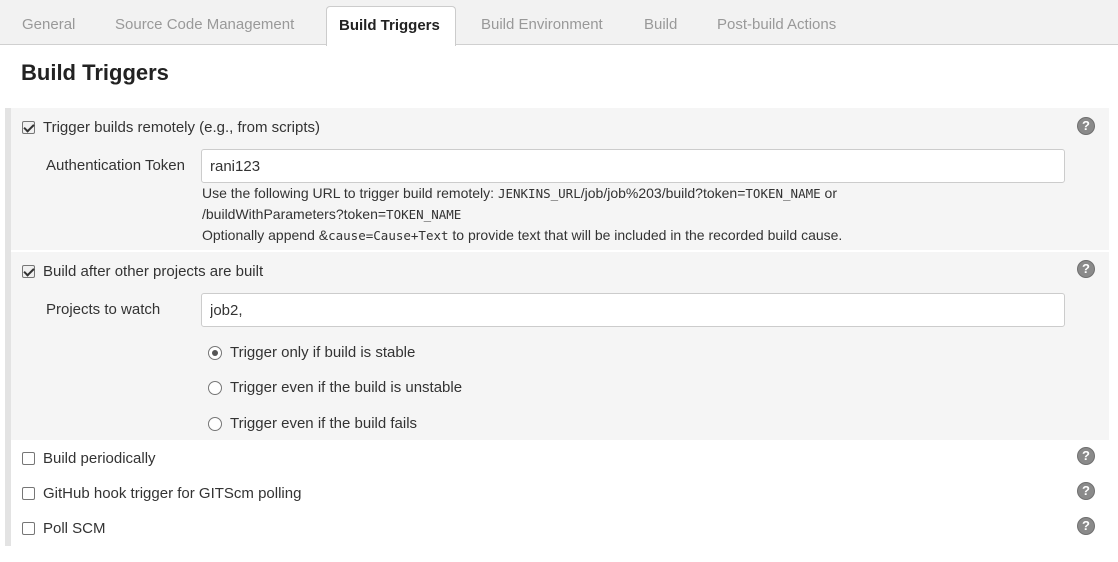 Image resolution: width=1118 pixels, height=562 pixels. Describe the element at coordinates (663, 193) in the screenshot. I see `help-text: /job/job%203/build?token=` at that location.